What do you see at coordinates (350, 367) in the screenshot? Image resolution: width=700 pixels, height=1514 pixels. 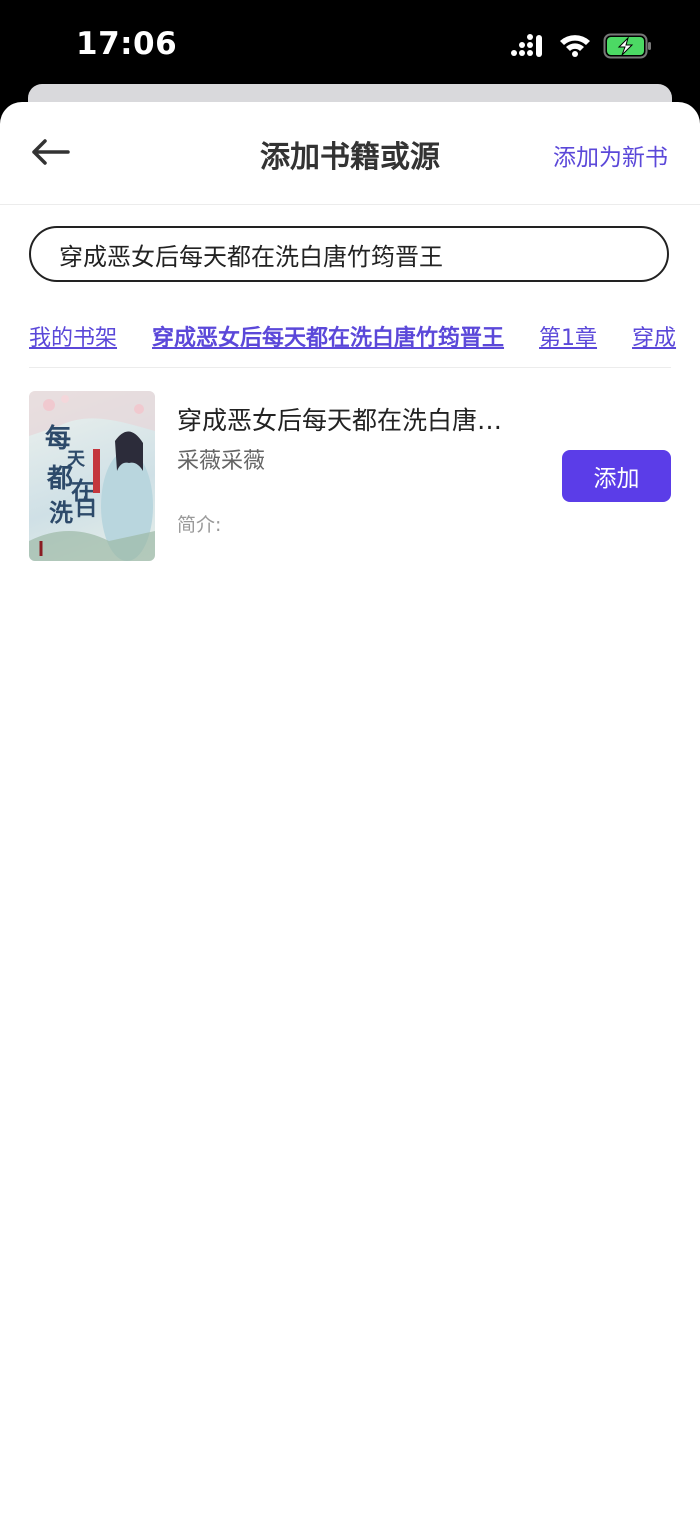 I see `divider` at bounding box center [350, 367].